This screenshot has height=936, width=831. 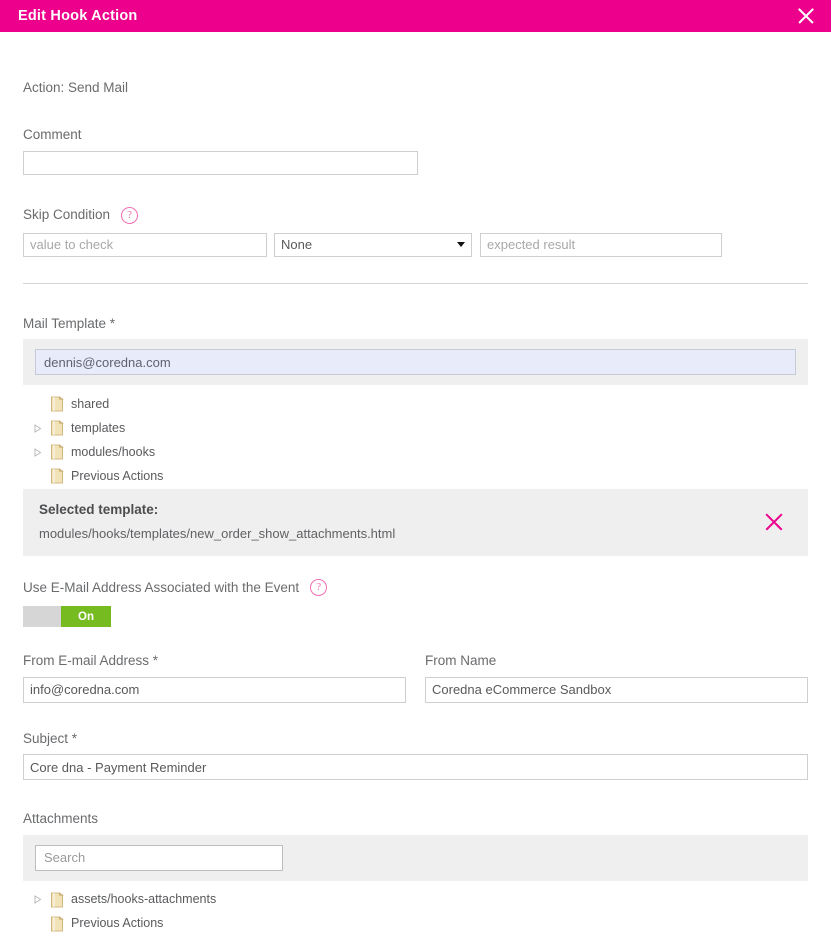 What do you see at coordinates (774, 522) in the screenshot?
I see `clear-selected-template-icon` at bounding box center [774, 522].